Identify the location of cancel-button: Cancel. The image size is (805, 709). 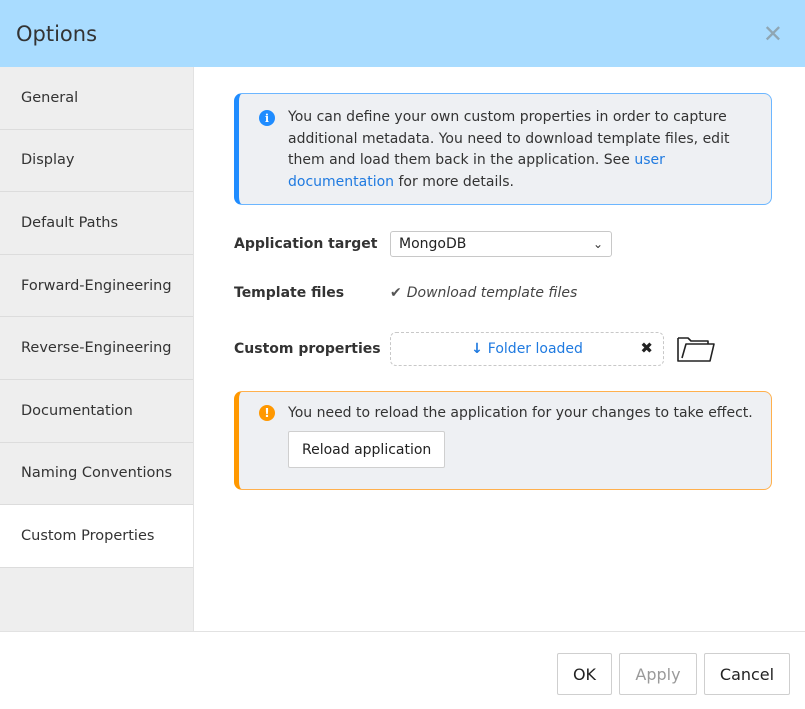
(747, 674).